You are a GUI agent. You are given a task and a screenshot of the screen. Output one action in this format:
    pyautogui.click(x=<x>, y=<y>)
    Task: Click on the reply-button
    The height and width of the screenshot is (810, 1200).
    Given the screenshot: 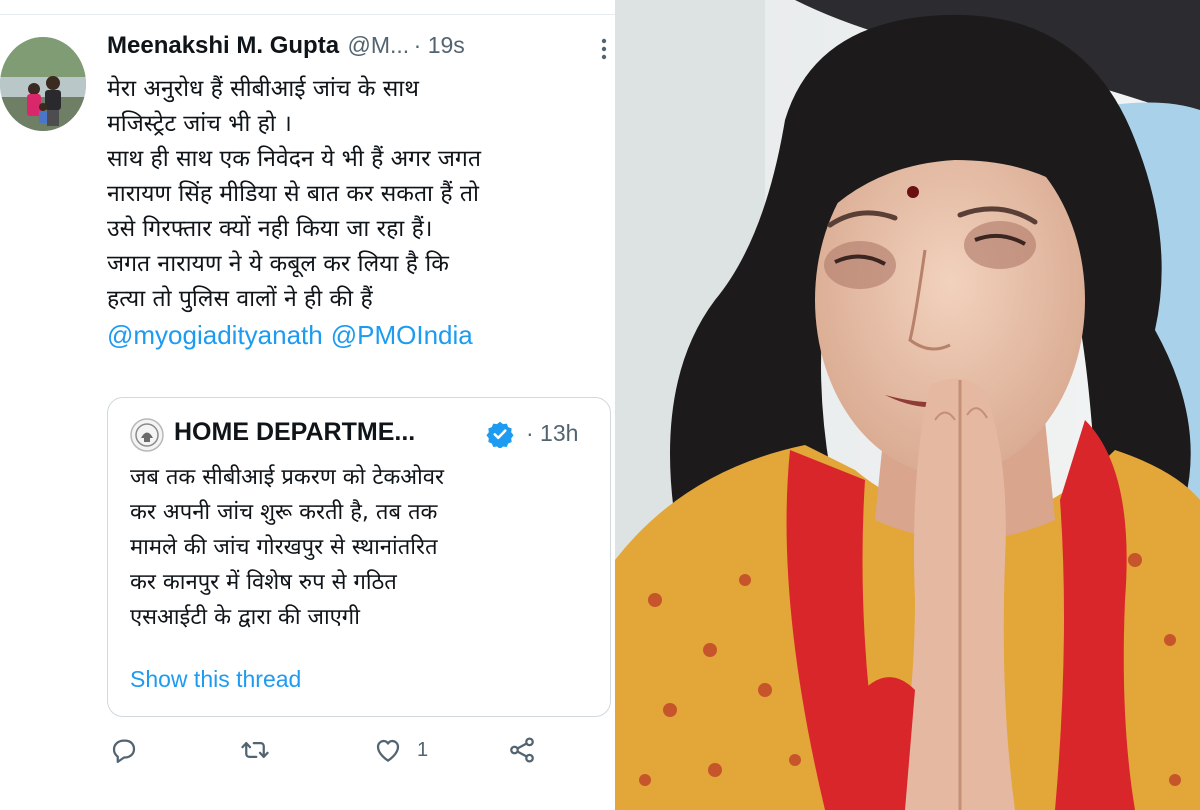 What is the action you would take?
    pyautogui.click(x=124, y=750)
    